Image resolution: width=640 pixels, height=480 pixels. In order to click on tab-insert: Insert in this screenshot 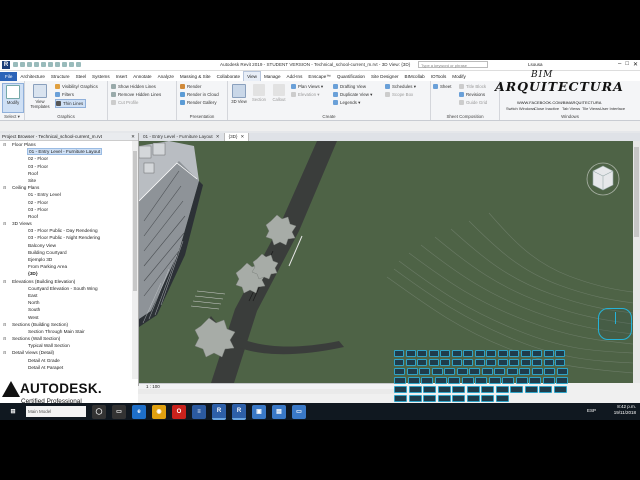, I will do `click(122, 76)`.